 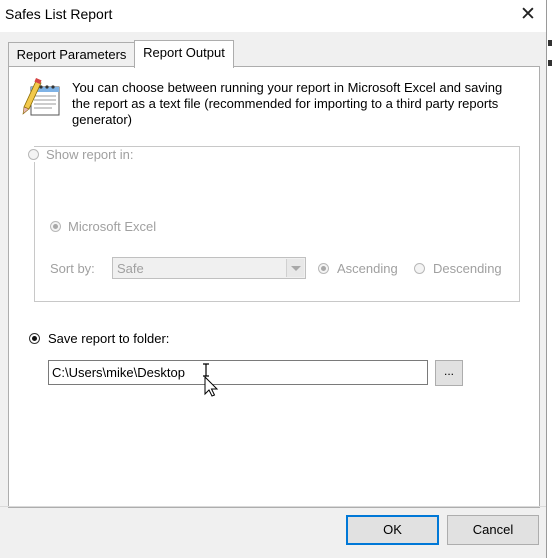 What do you see at coordinates (33, 154) in the screenshot?
I see `show-report-radio-circle` at bounding box center [33, 154].